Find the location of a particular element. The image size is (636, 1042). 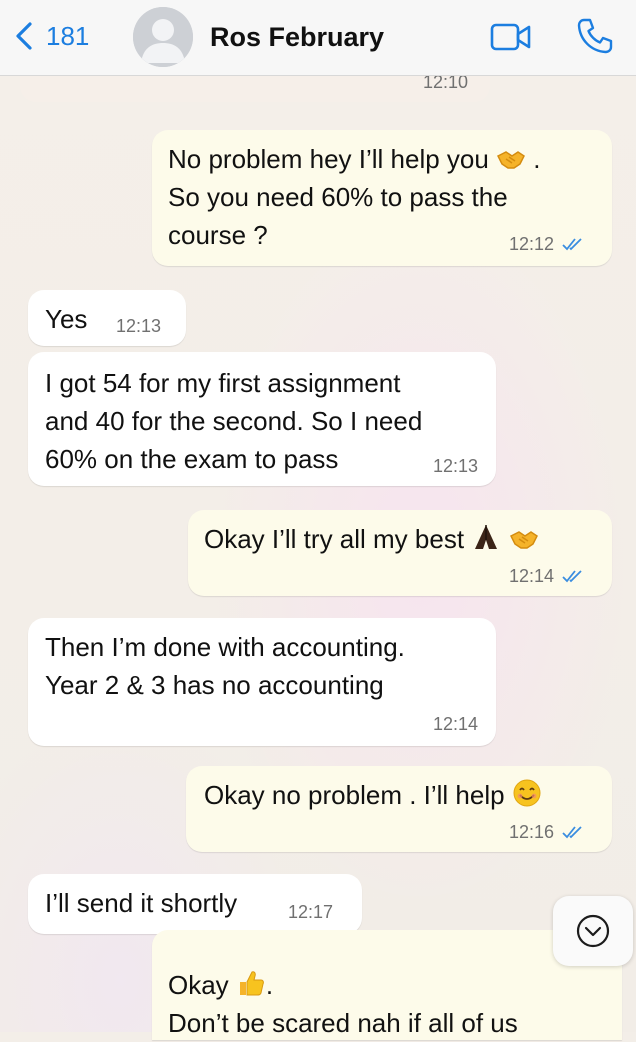

message-time: 12:16 is located at coordinates (531, 832).